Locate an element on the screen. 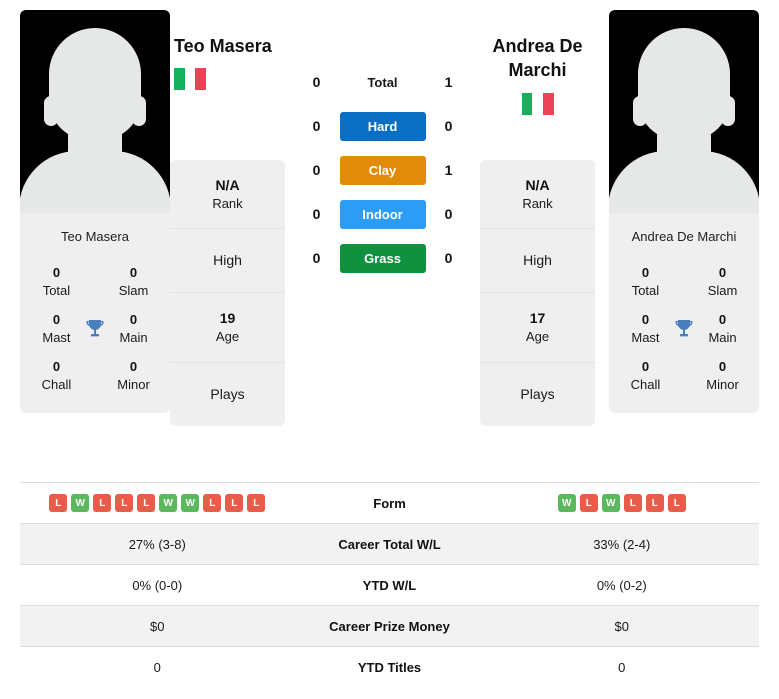 The image size is (779, 699). info-rank-left: N/A Rank is located at coordinates (227, 195).